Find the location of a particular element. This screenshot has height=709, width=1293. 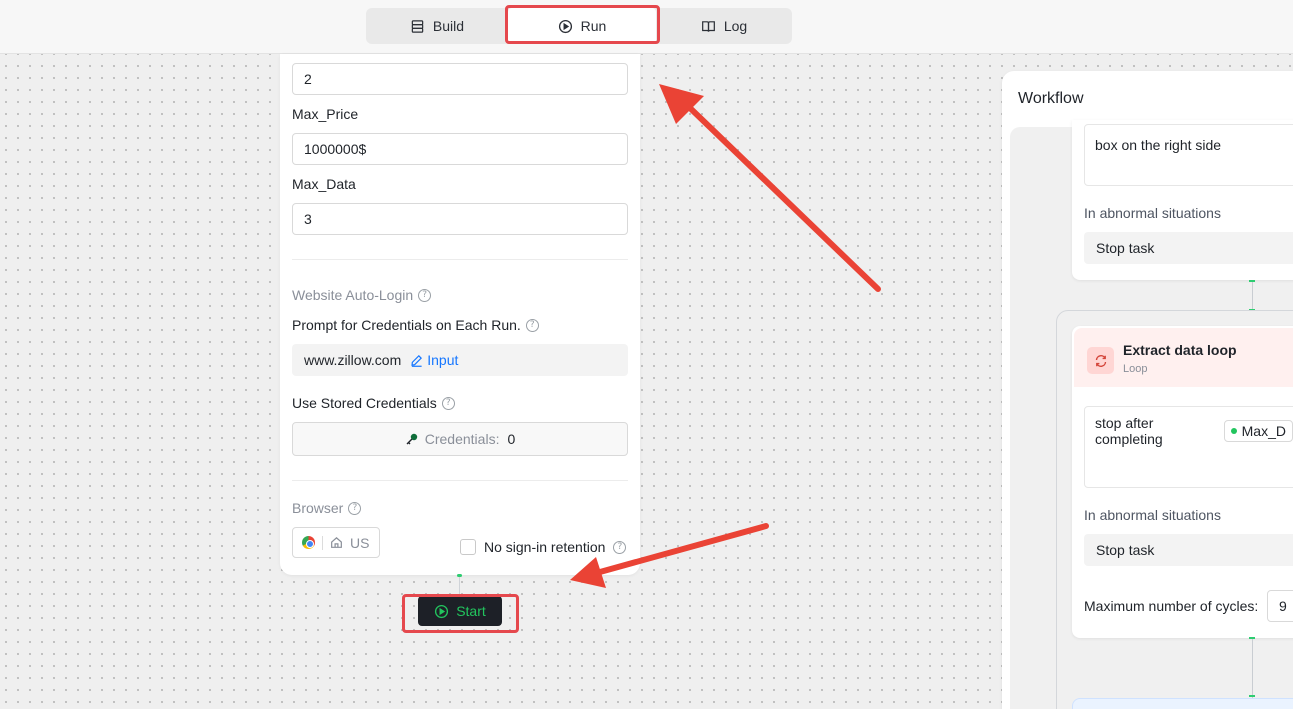

tab-build: Build is located at coordinates (437, 26).